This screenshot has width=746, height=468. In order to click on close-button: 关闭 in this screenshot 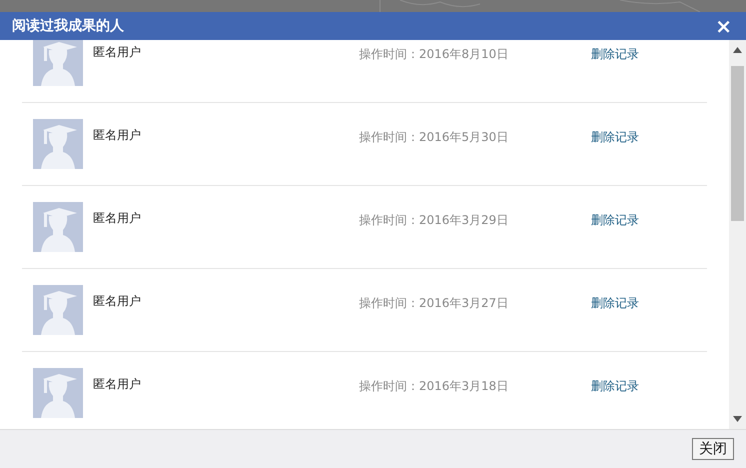, I will do `click(713, 449)`.